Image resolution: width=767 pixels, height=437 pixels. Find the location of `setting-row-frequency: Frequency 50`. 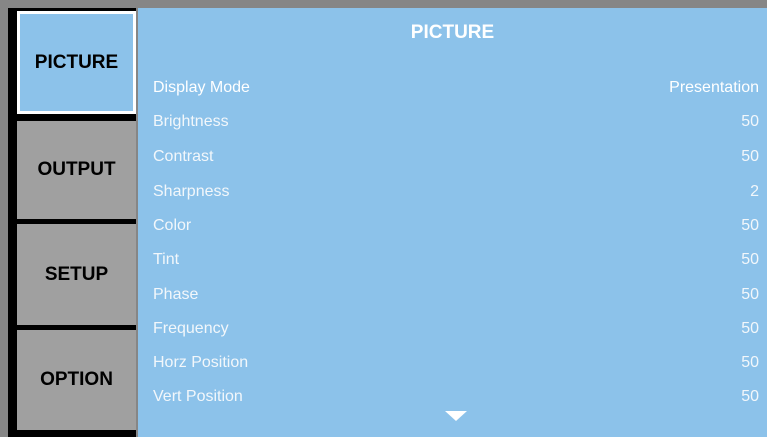

setting-row-frequency: Frequency 50 is located at coordinates (452, 329).